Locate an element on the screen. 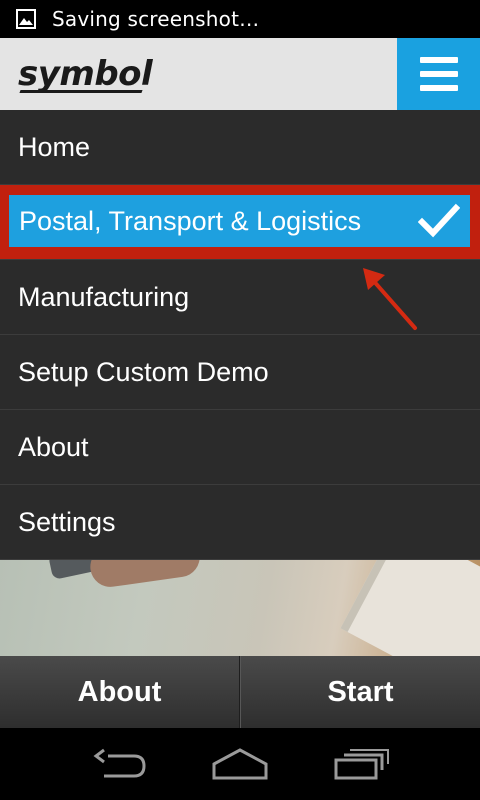 The width and height of the screenshot is (480, 800). app-header: symbol is located at coordinates (240, 74).